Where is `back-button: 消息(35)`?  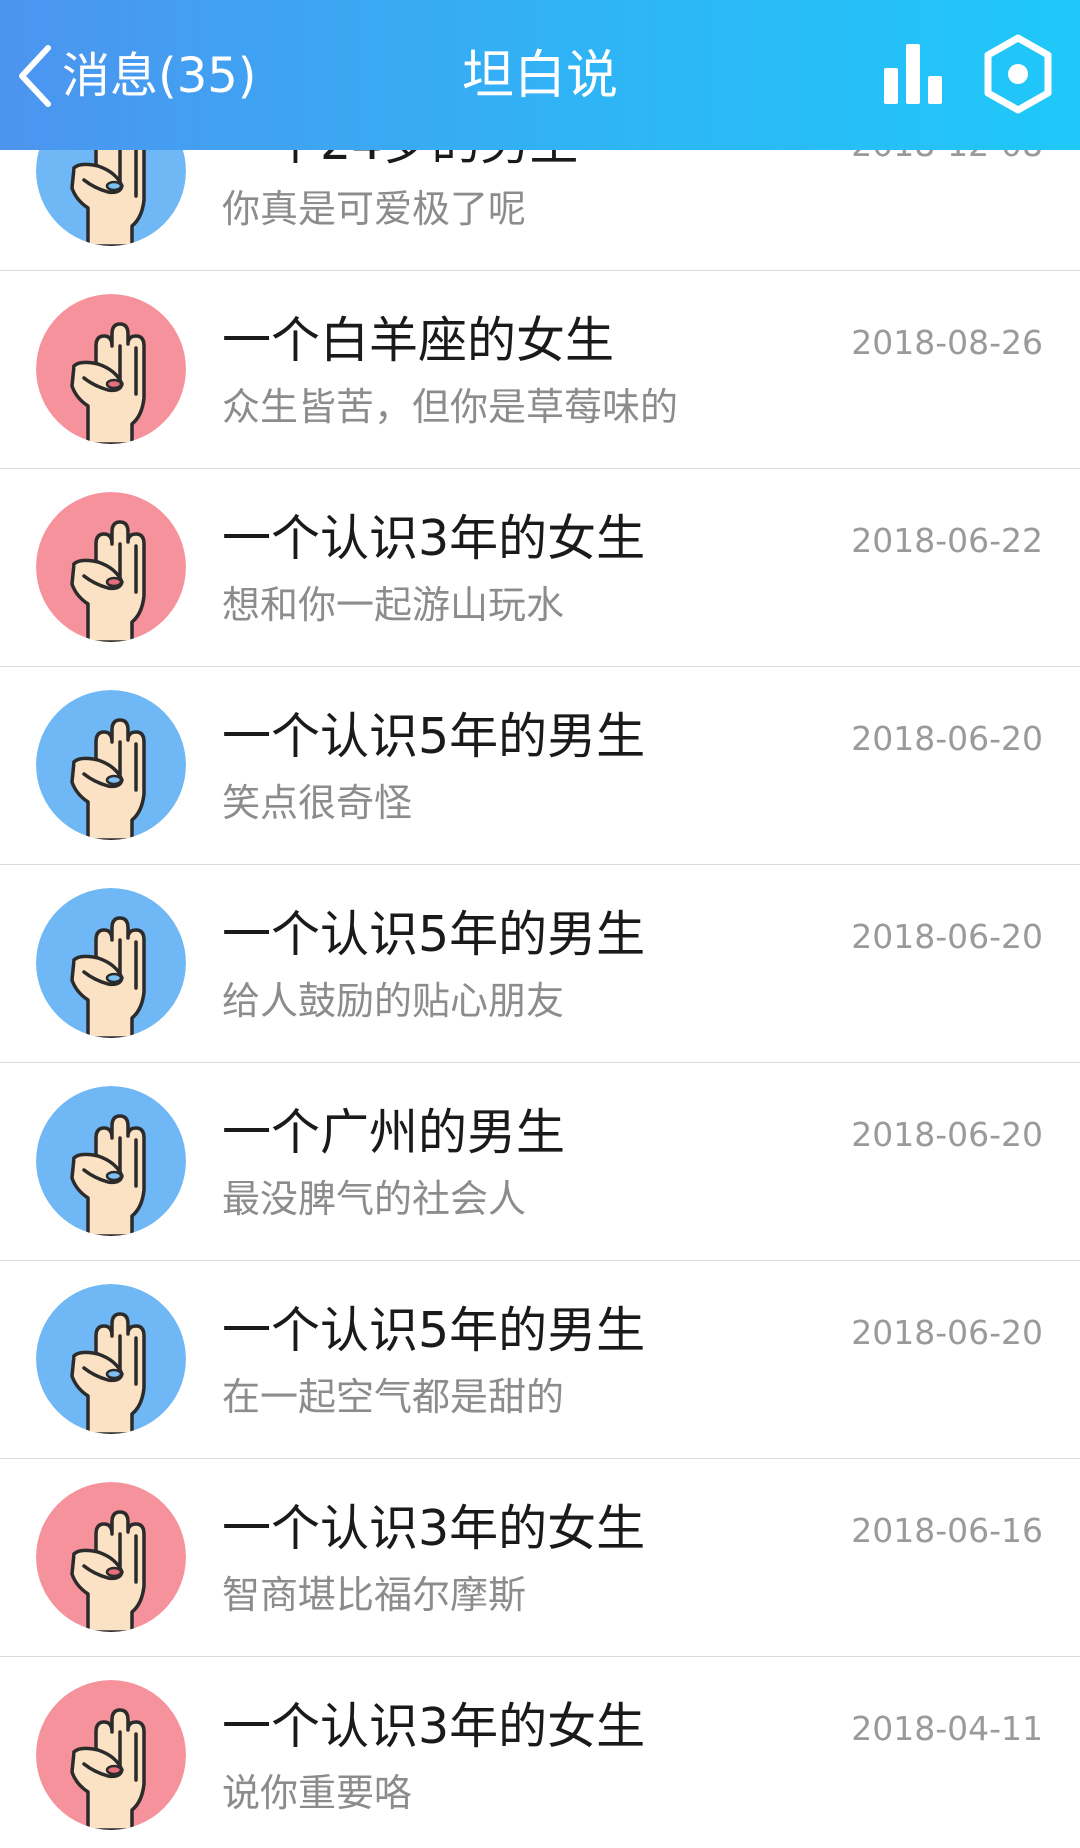
back-button: 消息(35) is located at coordinates (135, 76).